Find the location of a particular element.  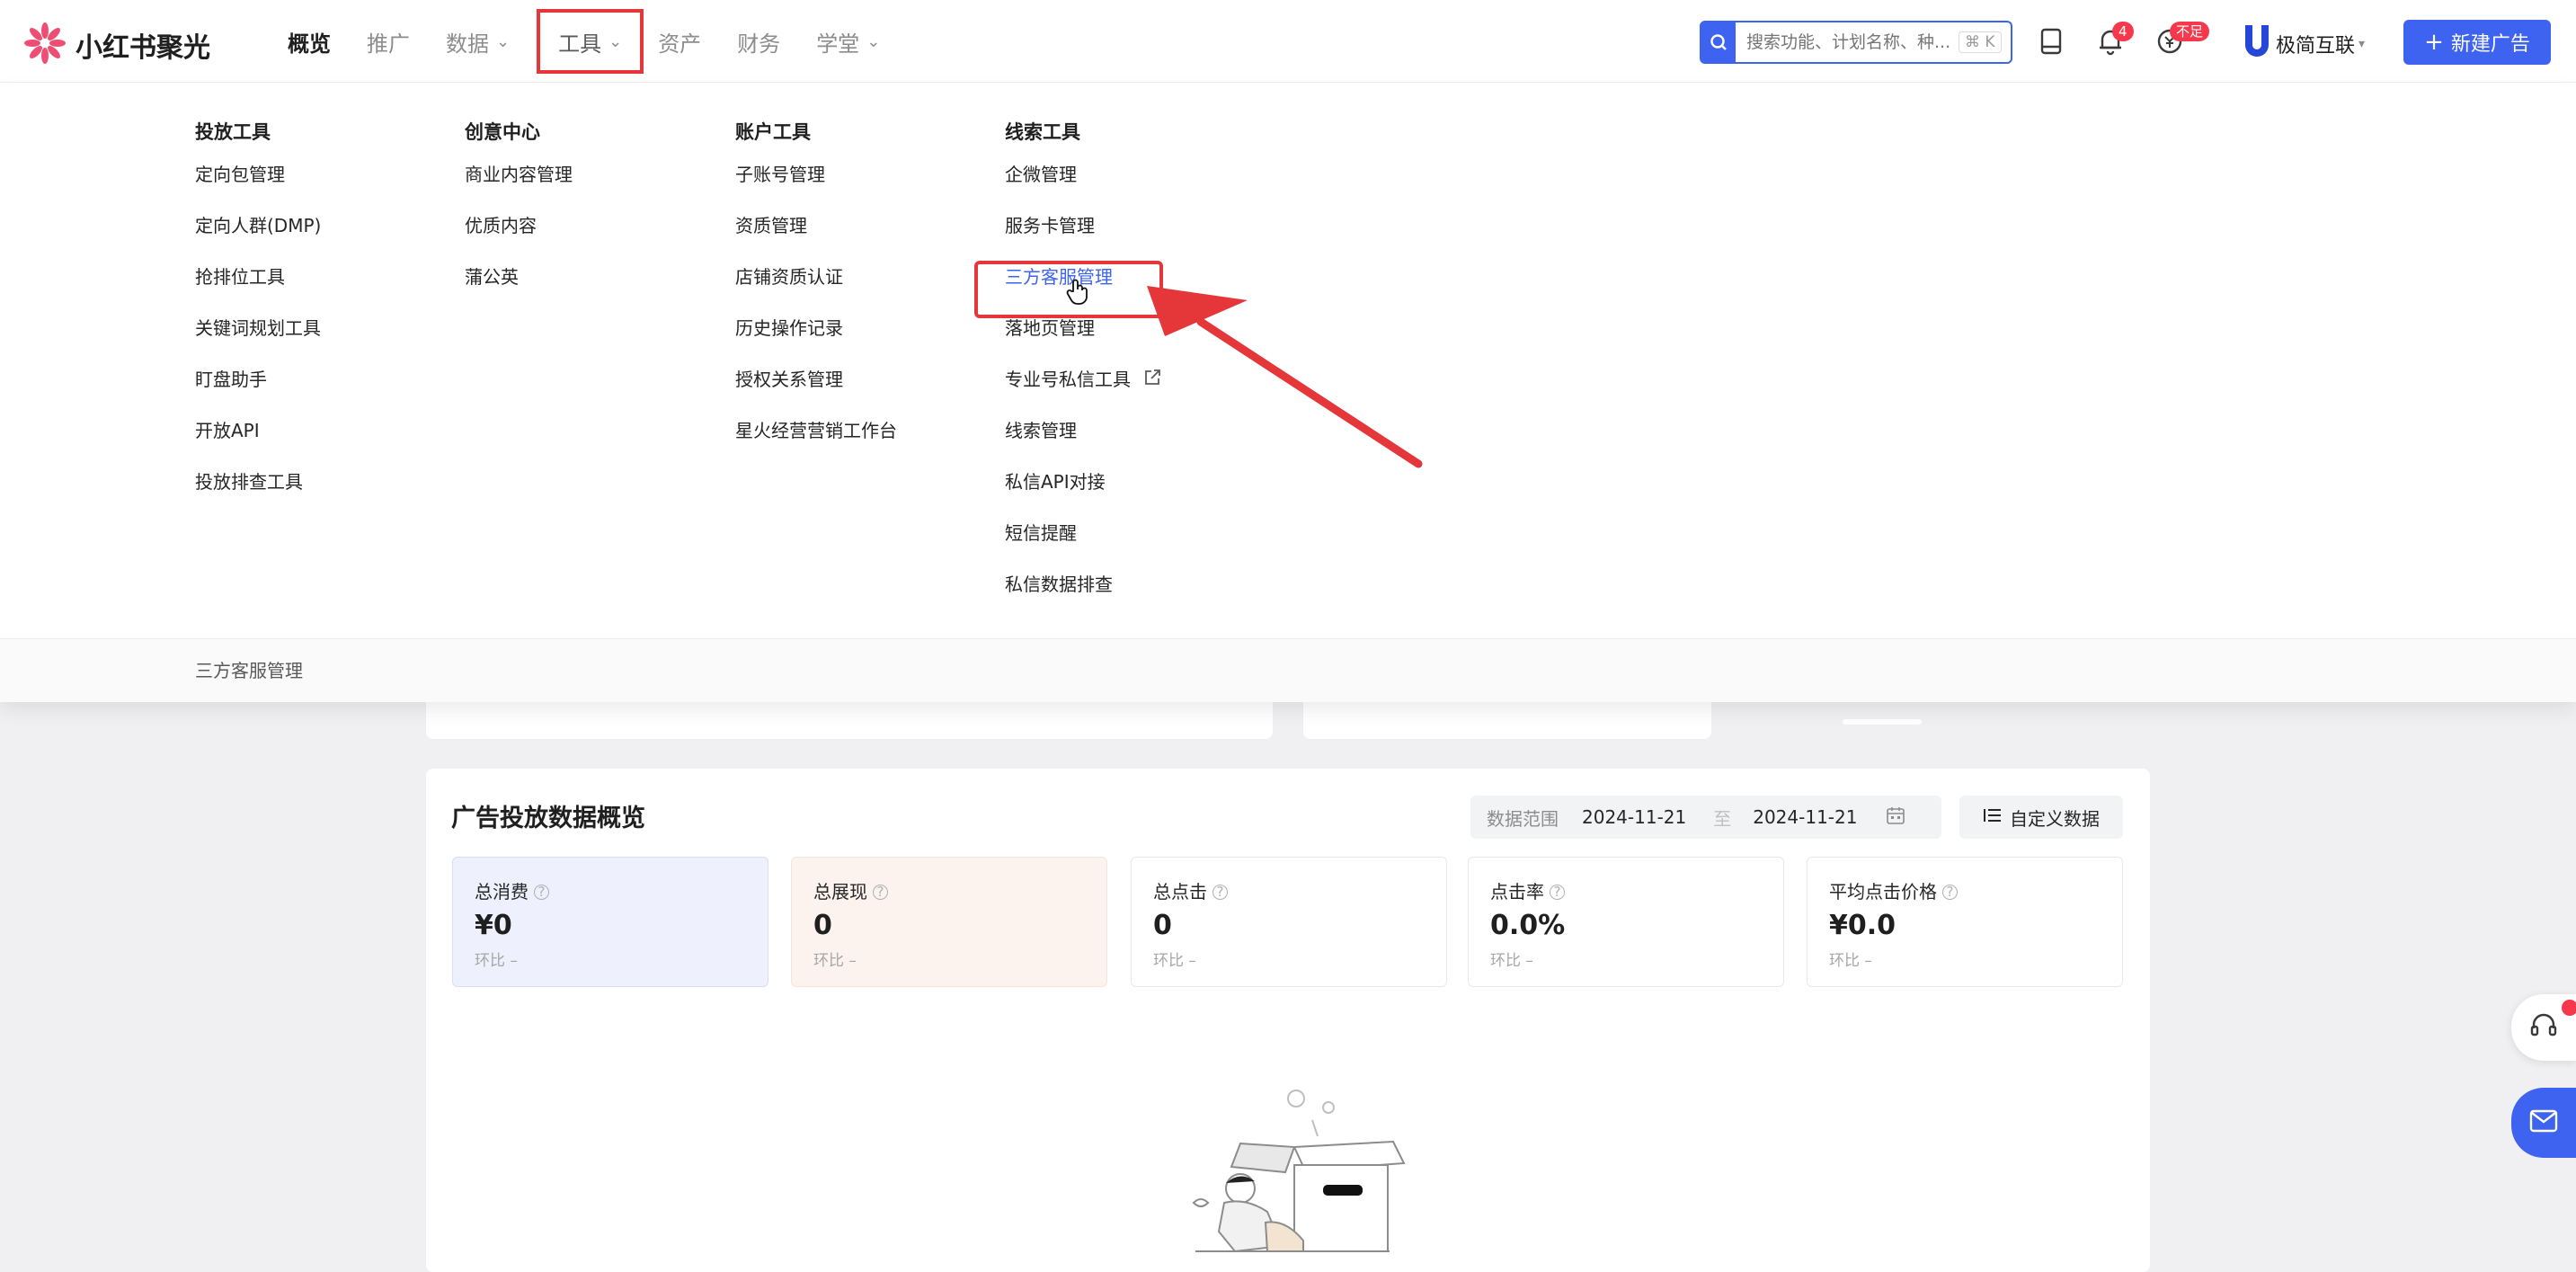

logo: 小红书聚光 is located at coordinates (116, 45).